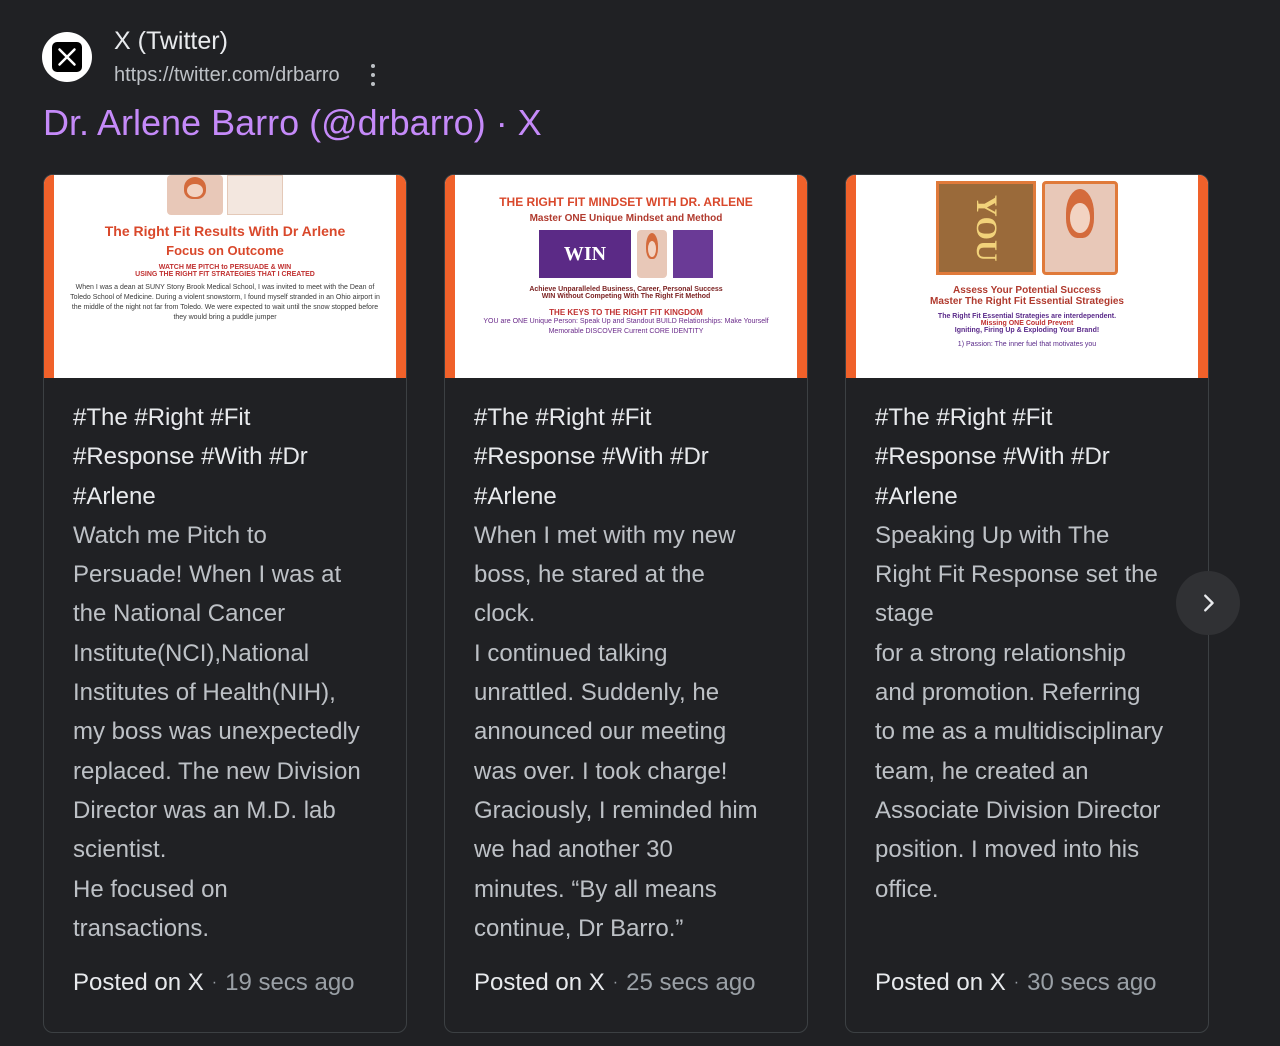 Image resolution: width=1280 pixels, height=1046 pixels. I want to click on thumb-heading: THE RIGHT FIT MINDSET WITH DR. ARLENE, so click(626, 202).